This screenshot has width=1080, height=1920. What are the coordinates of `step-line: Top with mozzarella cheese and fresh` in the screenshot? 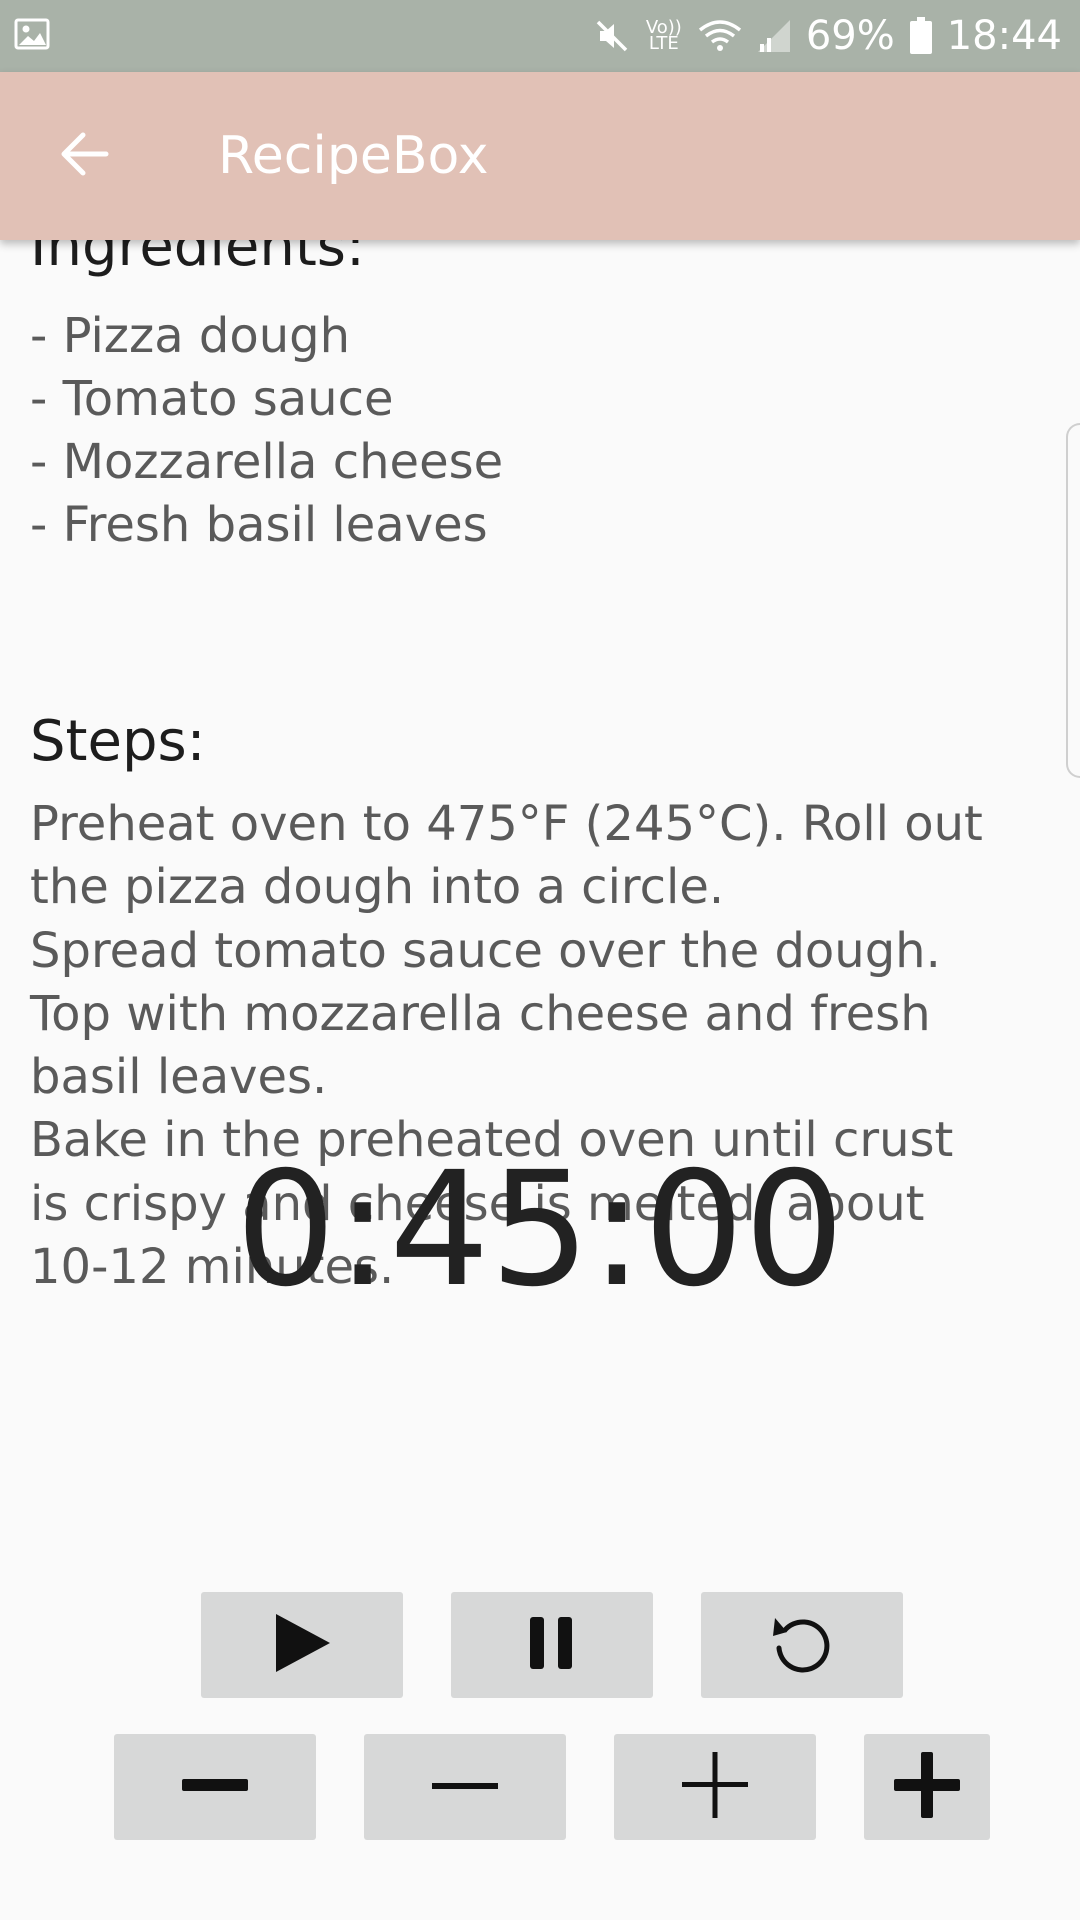 It's located at (480, 1013).